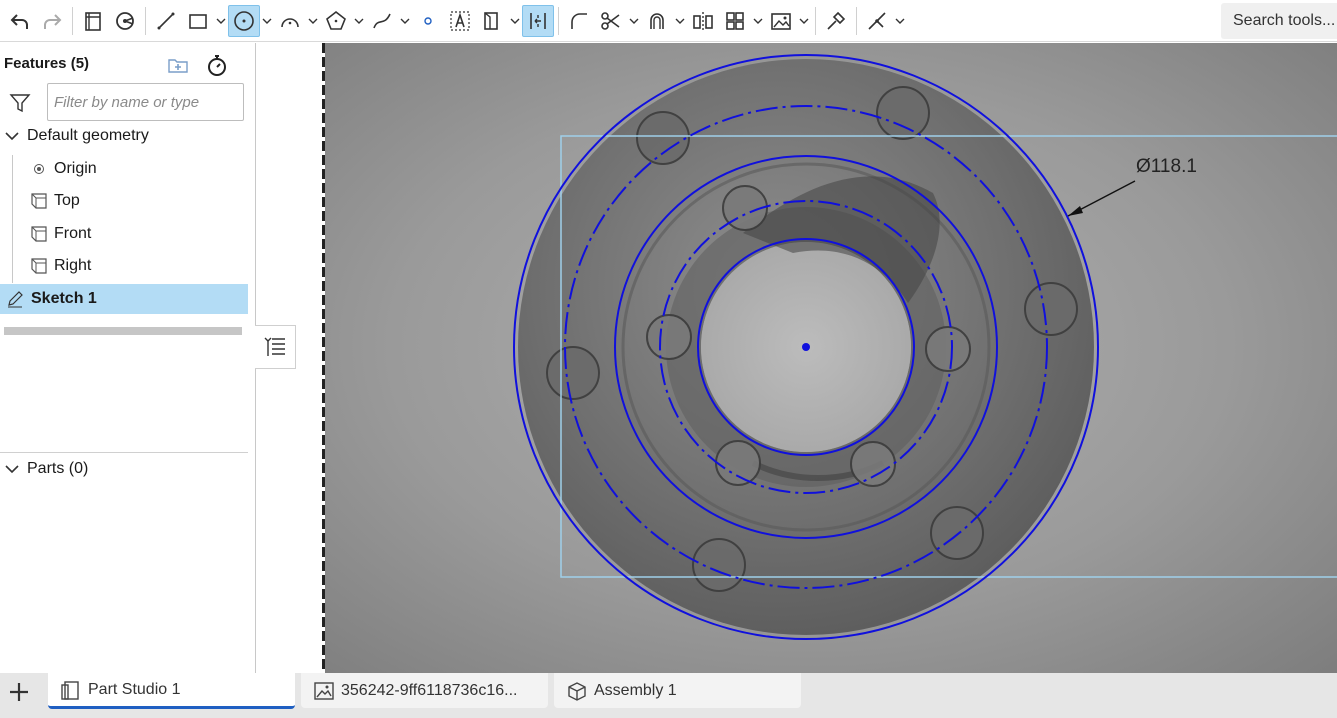  I want to click on scissors-icon, so click(610, 20).